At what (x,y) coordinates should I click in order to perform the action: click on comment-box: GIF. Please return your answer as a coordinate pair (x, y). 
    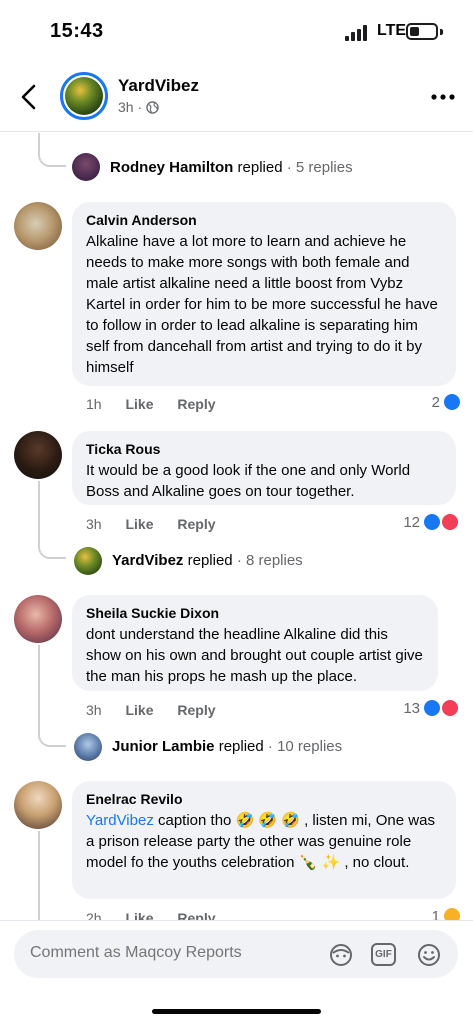
    Looking at the image, I should click on (236, 954).